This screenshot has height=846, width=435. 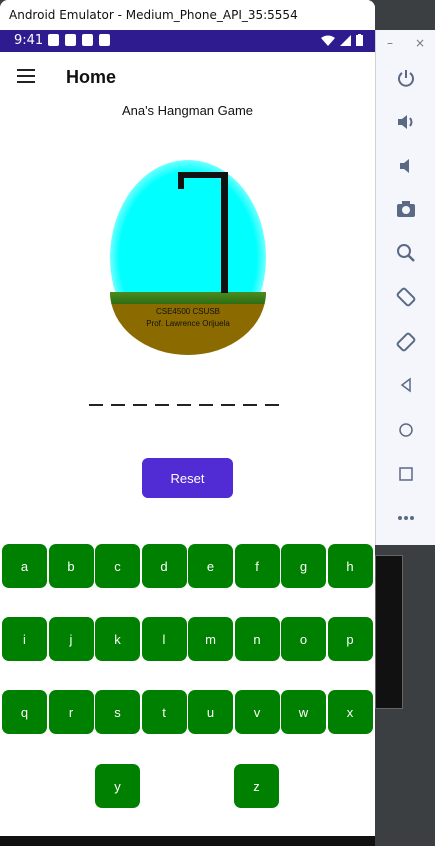 I want to click on key-h: h, so click(x=350, y=566).